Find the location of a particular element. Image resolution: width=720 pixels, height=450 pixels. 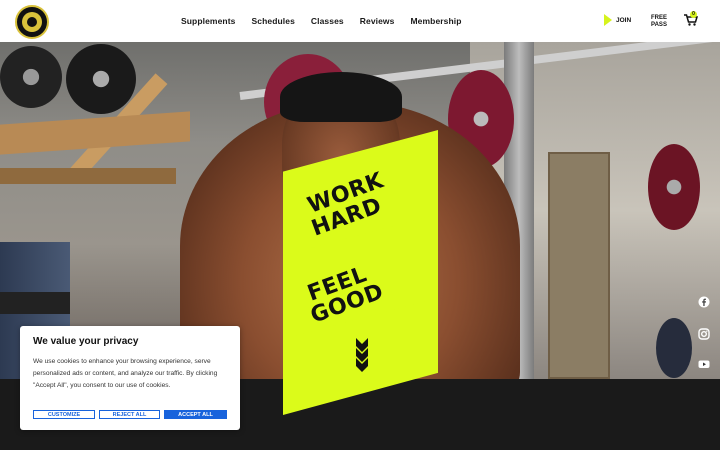

cookie-title: We value your privacy is located at coordinates (86, 341).